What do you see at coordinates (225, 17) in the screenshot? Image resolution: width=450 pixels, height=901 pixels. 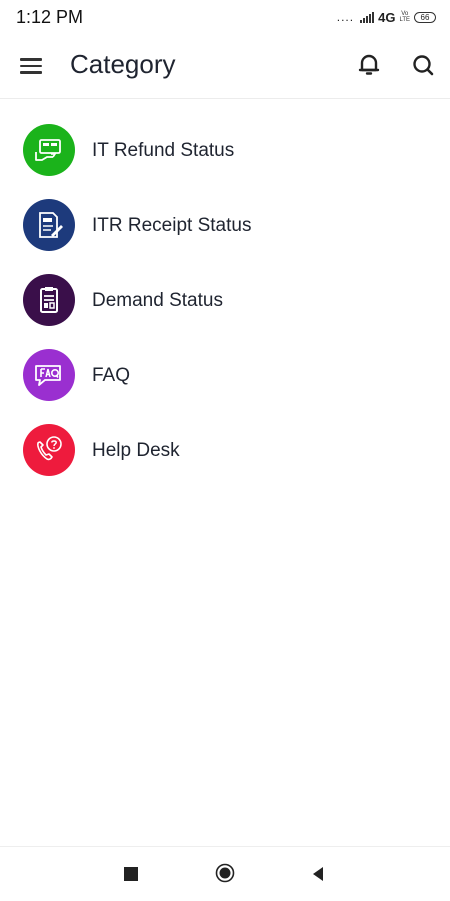 I see `status-bar: 1:12 PM .... 4G Vo LTE 66` at bounding box center [225, 17].